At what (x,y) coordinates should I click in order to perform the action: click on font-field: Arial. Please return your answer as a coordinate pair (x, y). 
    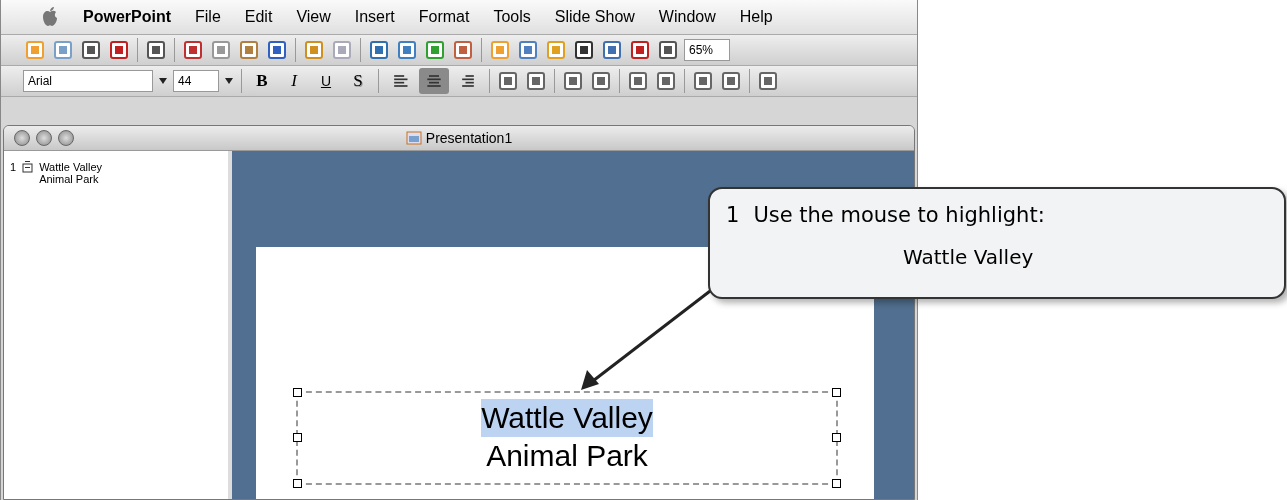
    Looking at the image, I should click on (88, 81).